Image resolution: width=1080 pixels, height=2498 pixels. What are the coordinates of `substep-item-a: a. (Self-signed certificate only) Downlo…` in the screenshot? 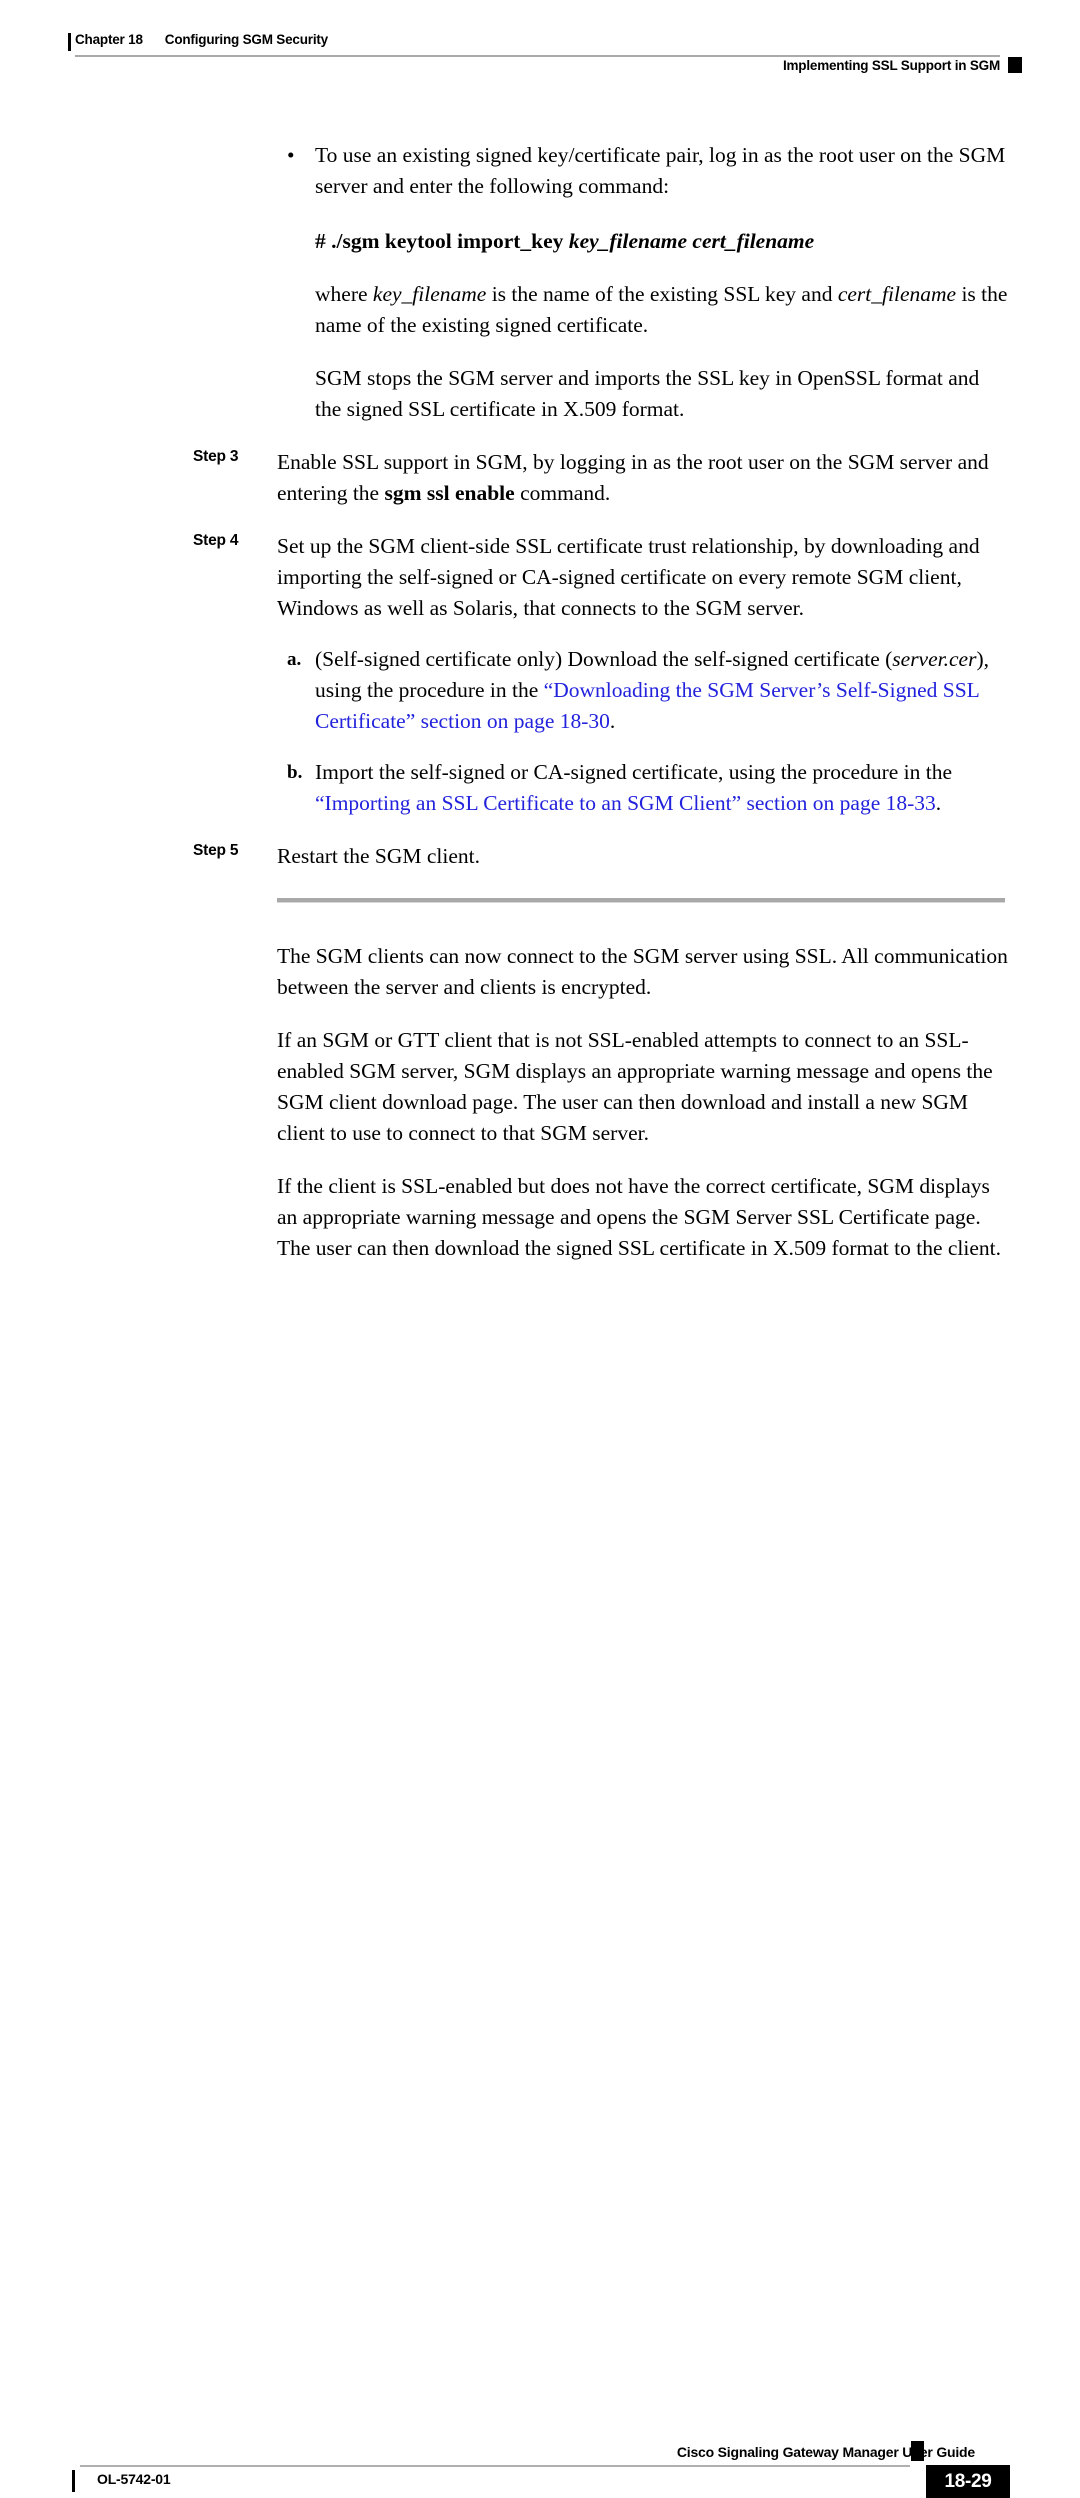 It's located at (647, 690).